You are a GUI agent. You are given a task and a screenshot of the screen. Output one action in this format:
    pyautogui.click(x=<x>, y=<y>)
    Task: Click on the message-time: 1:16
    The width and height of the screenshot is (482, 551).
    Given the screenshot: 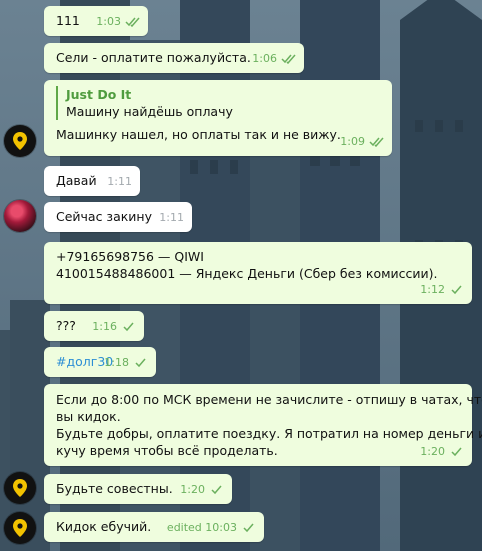 What is the action you would take?
    pyautogui.click(x=104, y=326)
    